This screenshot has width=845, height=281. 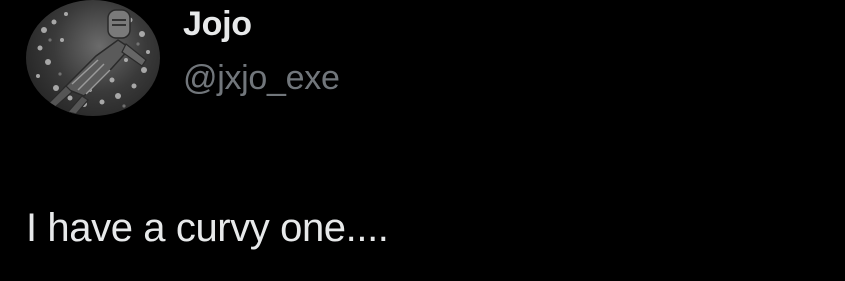 What do you see at coordinates (261, 78) in the screenshot?
I see `author-handle: @jxjo_exe` at bounding box center [261, 78].